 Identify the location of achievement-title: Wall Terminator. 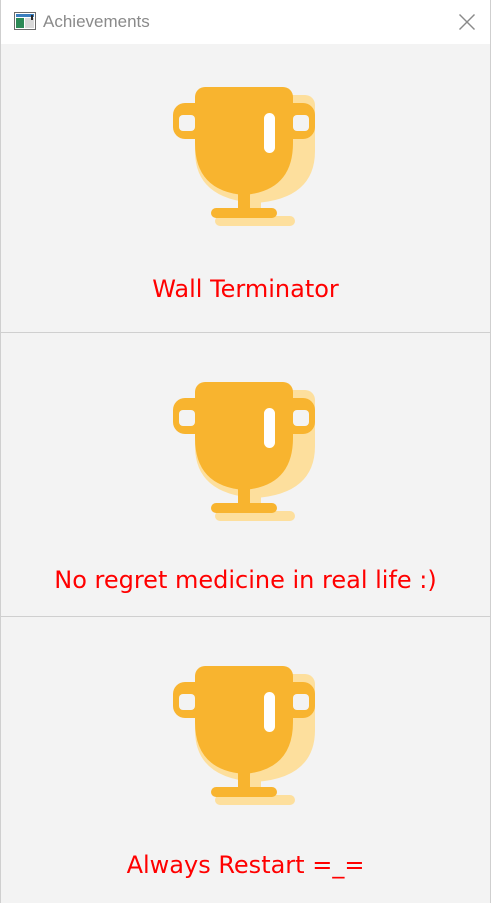
(245, 289).